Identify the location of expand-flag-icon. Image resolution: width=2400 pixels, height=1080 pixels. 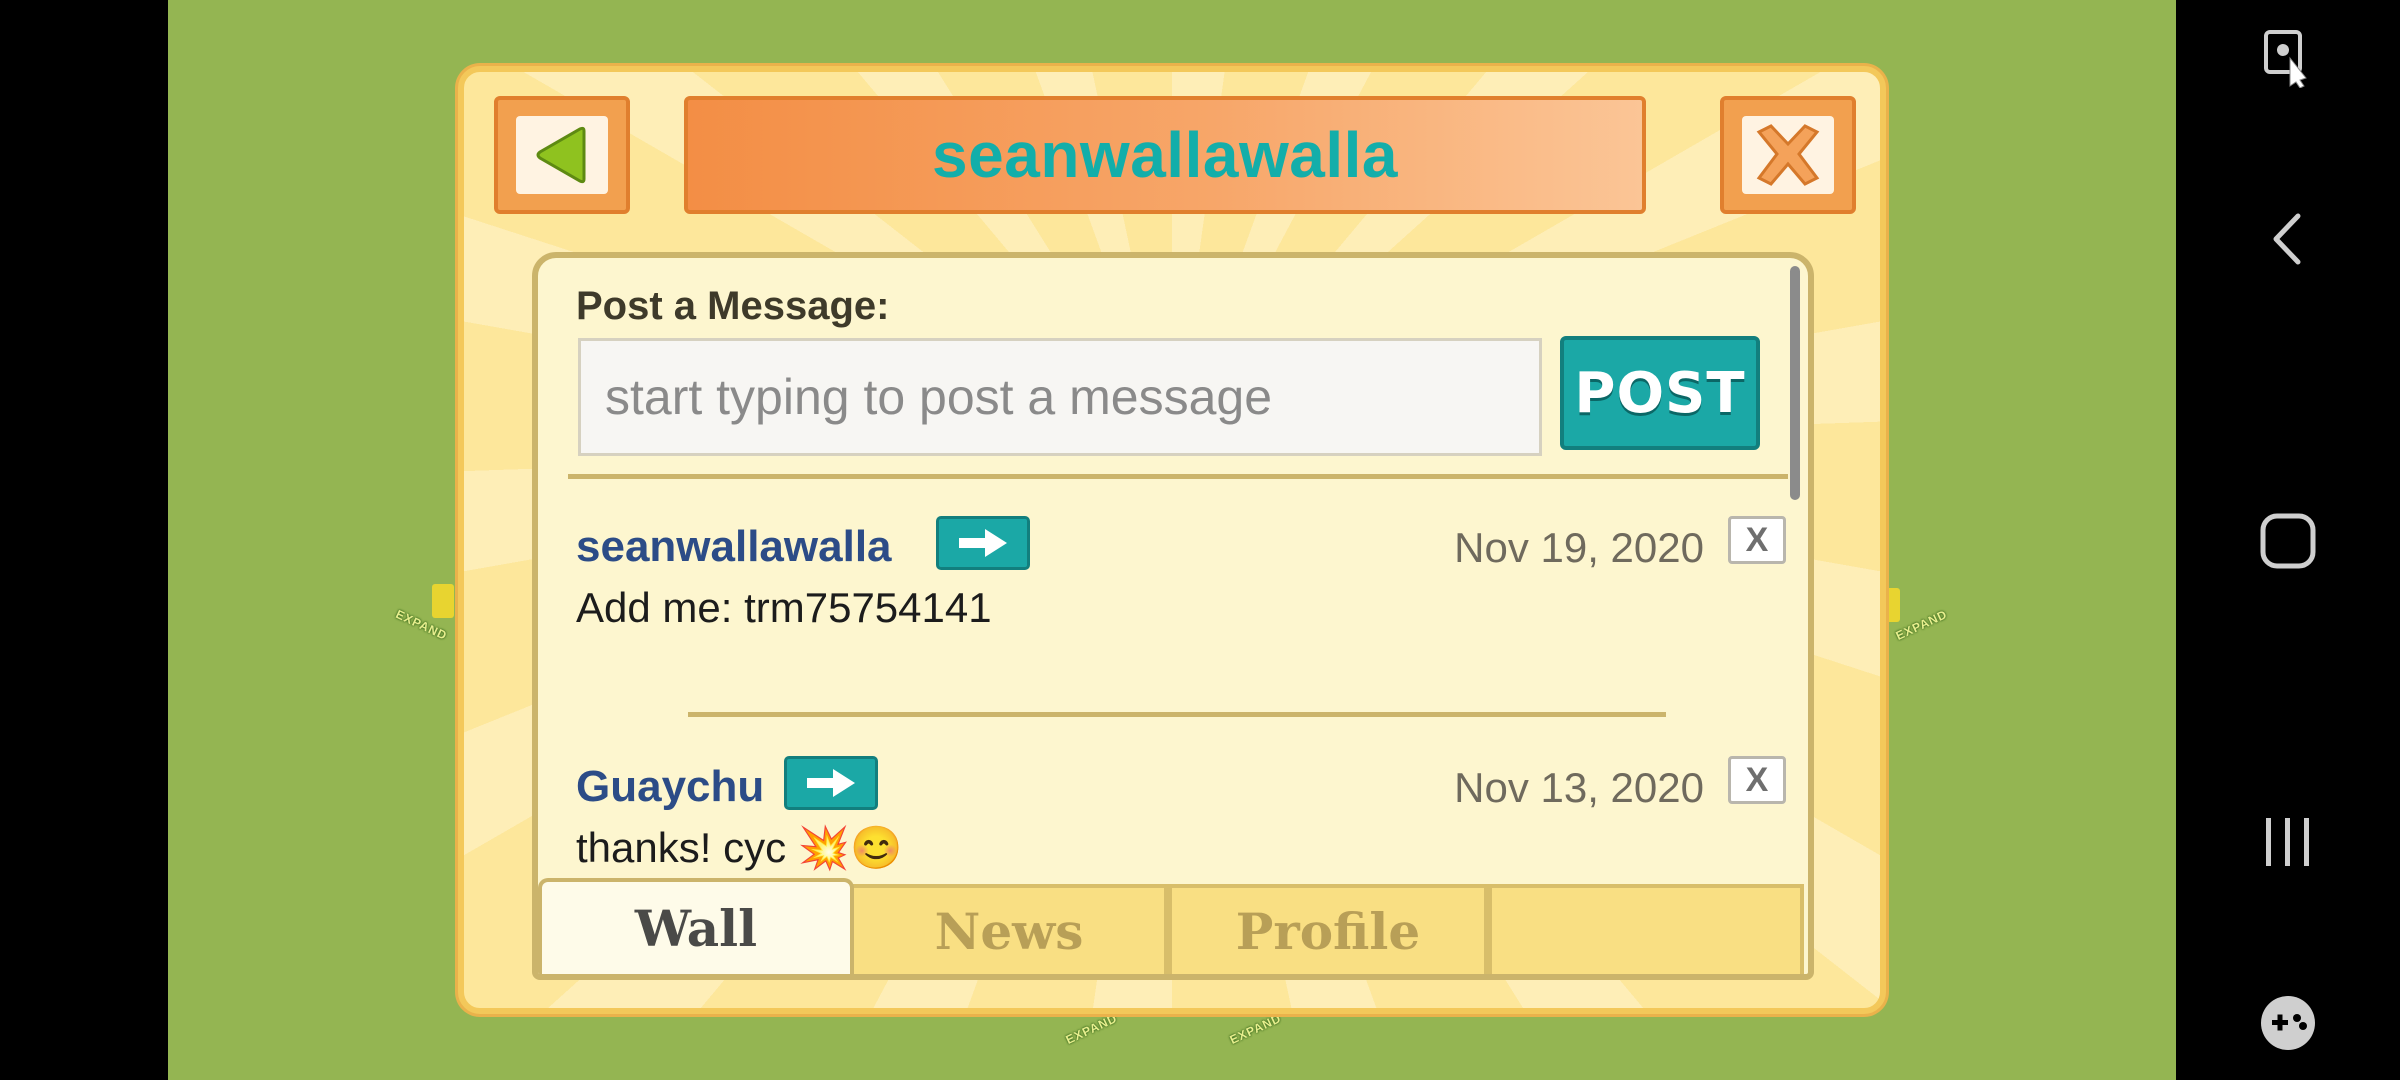
(443, 601).